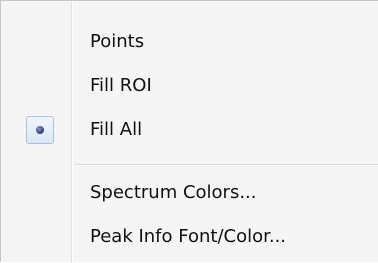  What do you see at coordinates (226, 165) in the screenshot?
I see `menu-separator-highlight` at bounding box center [226, 165].